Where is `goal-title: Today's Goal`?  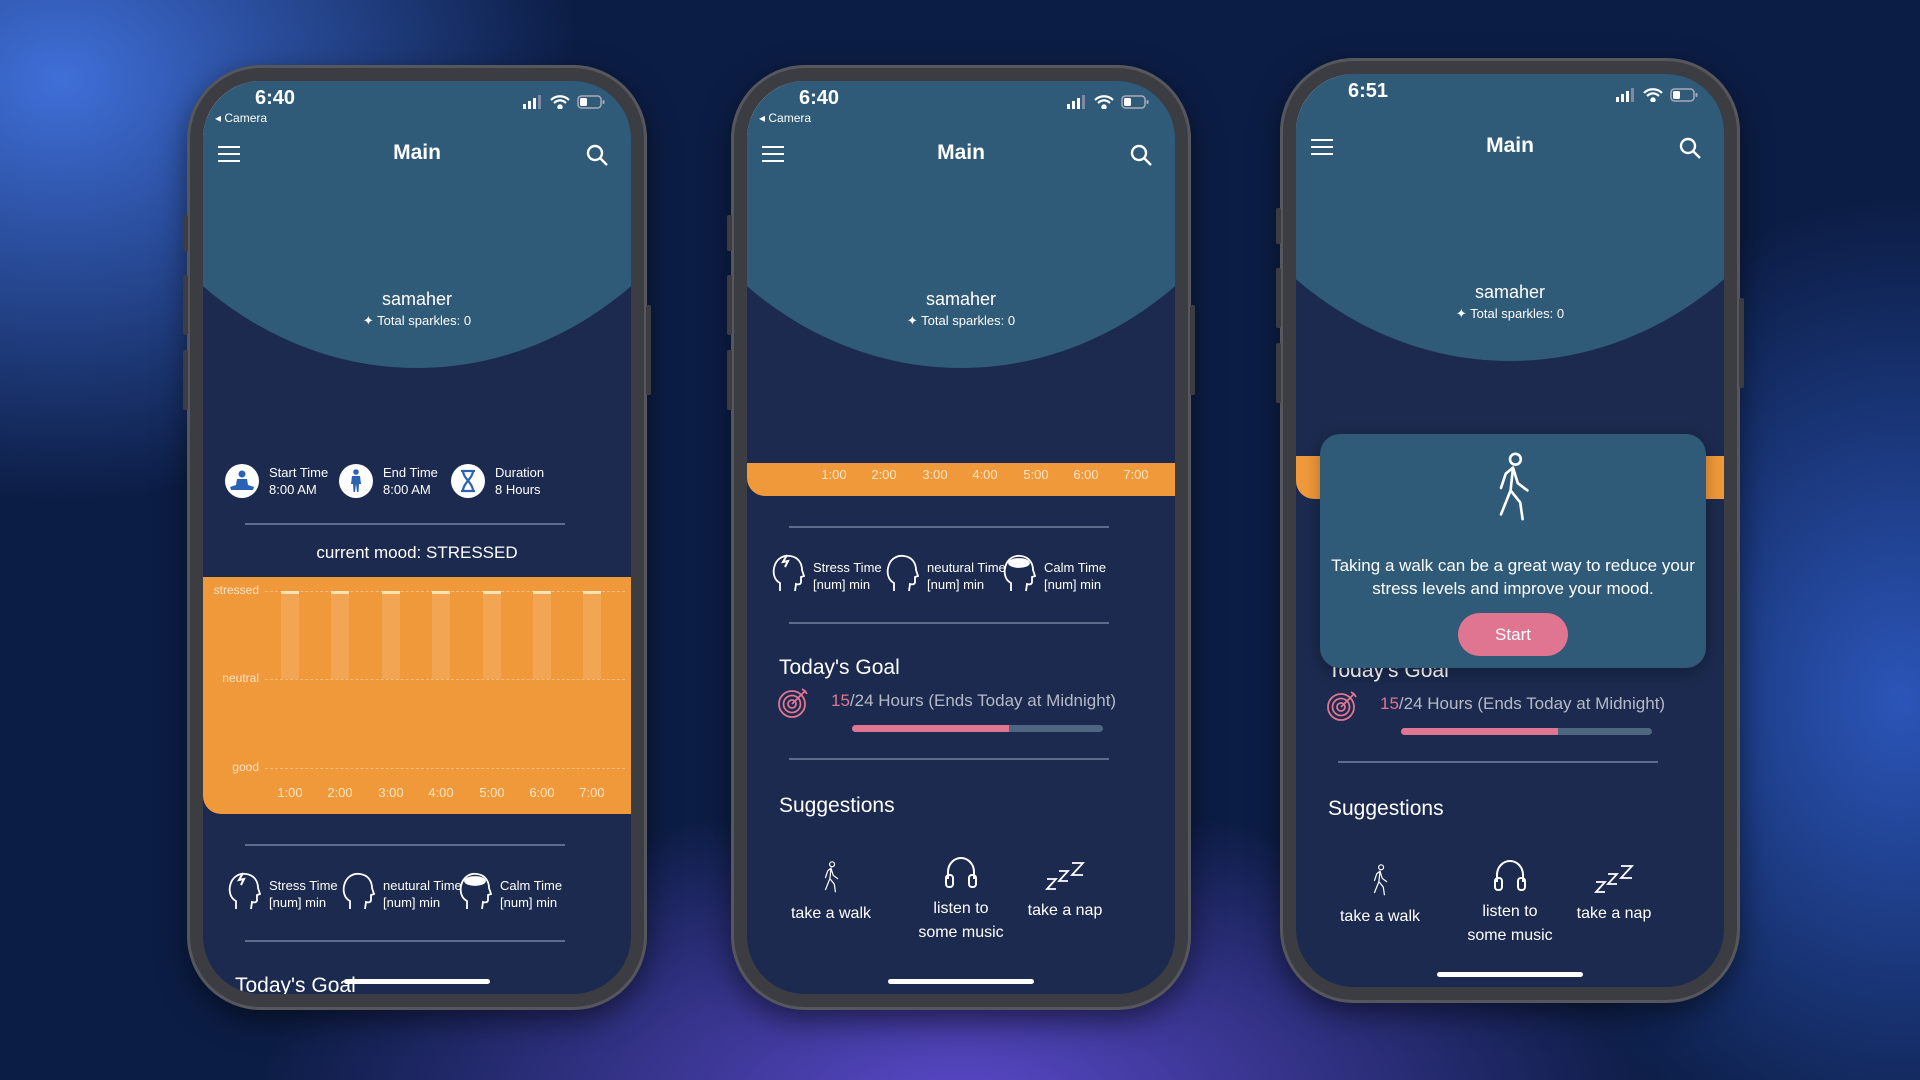 goal-title: Today's Goal is located at coordinates (839, 667).